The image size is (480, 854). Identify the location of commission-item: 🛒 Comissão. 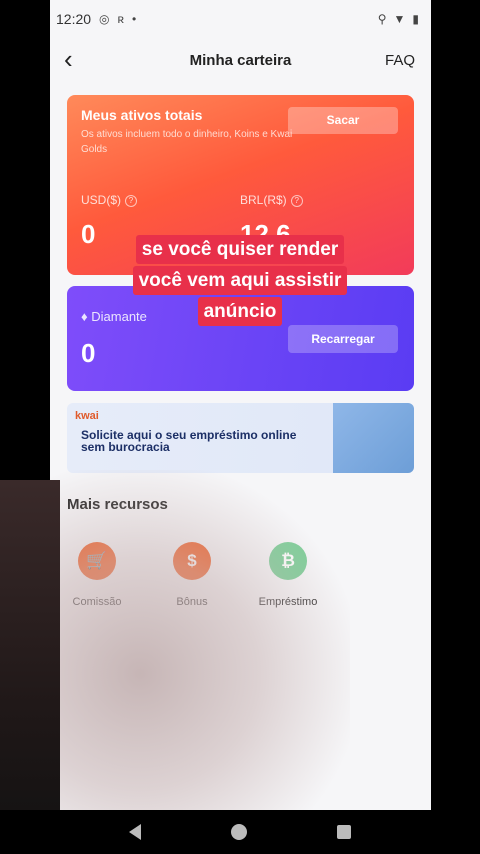
(97, 575).